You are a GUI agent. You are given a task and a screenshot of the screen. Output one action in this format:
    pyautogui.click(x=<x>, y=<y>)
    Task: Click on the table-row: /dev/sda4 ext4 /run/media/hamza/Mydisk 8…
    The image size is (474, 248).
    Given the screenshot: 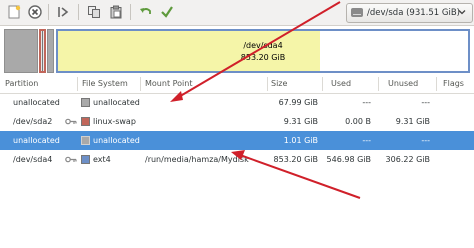 What is the action you would take?
    pyautogui.click(x=237, y=159)
    